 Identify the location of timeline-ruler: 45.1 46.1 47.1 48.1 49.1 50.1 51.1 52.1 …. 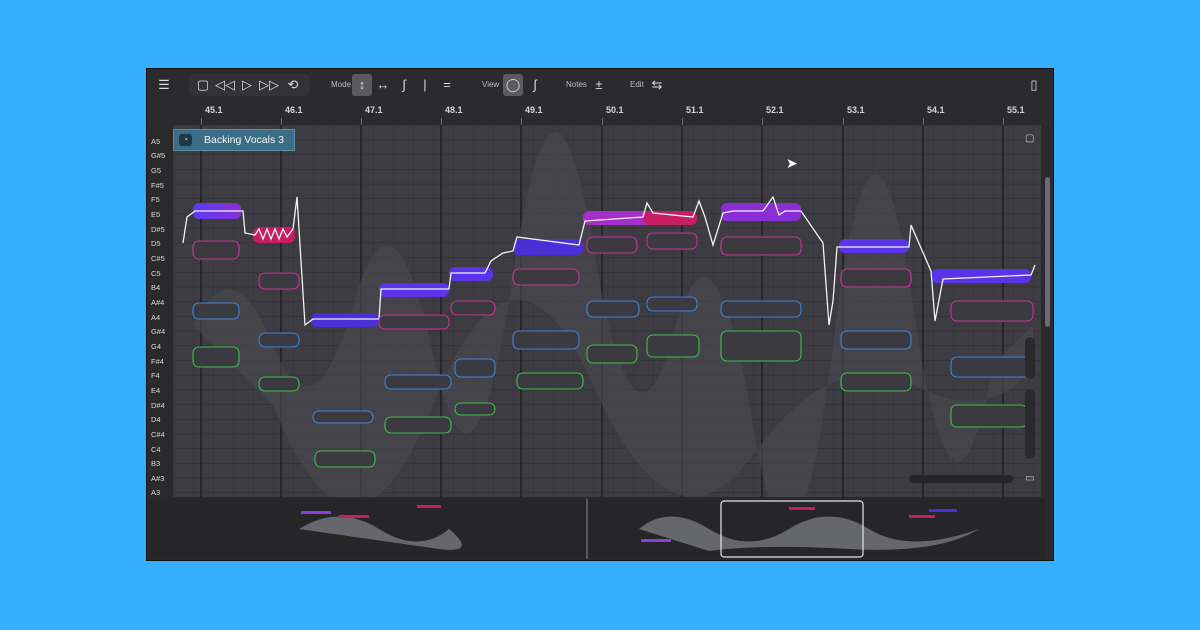
(600, 113).